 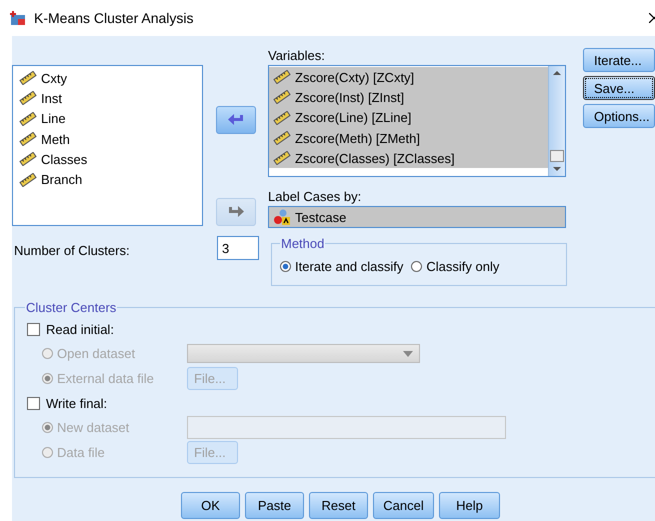 I want to click on dialog-button: OK, so click(x=210, y=505).